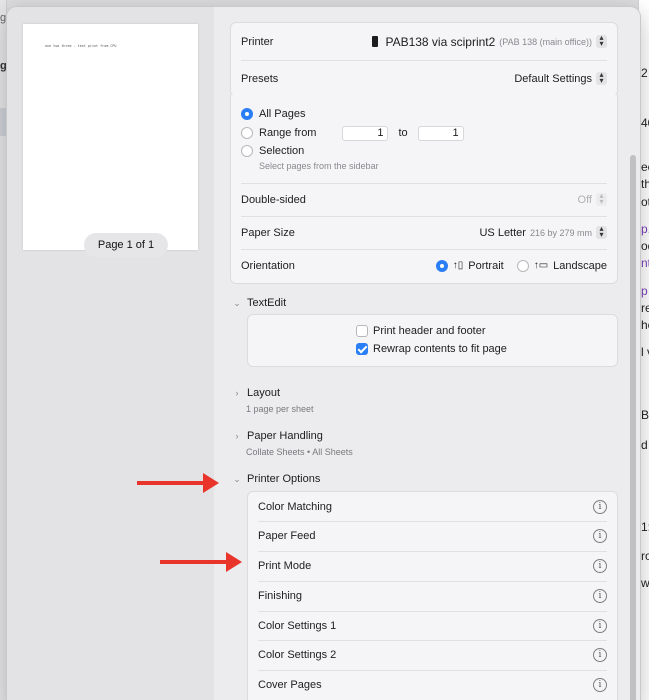 Image resolution: width=649 pixels, height=700 pixels. Describe the element at coordinates (237, 478) in the screenshot. I see `chevron-down-icon: ⌄` at that location.